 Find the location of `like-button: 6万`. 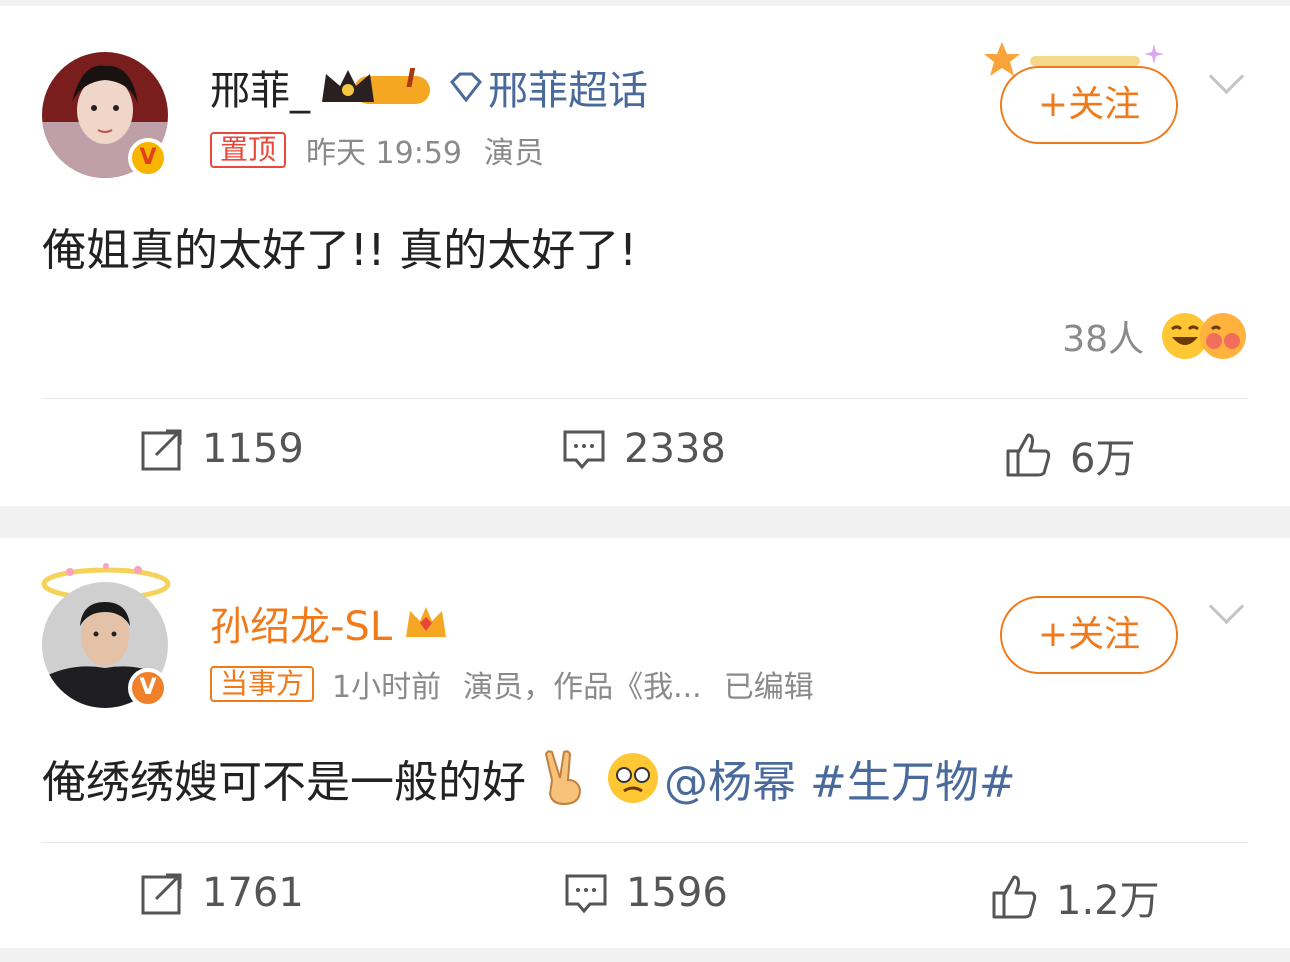

like-button: 6万 is located at coordinates (1069, 455).